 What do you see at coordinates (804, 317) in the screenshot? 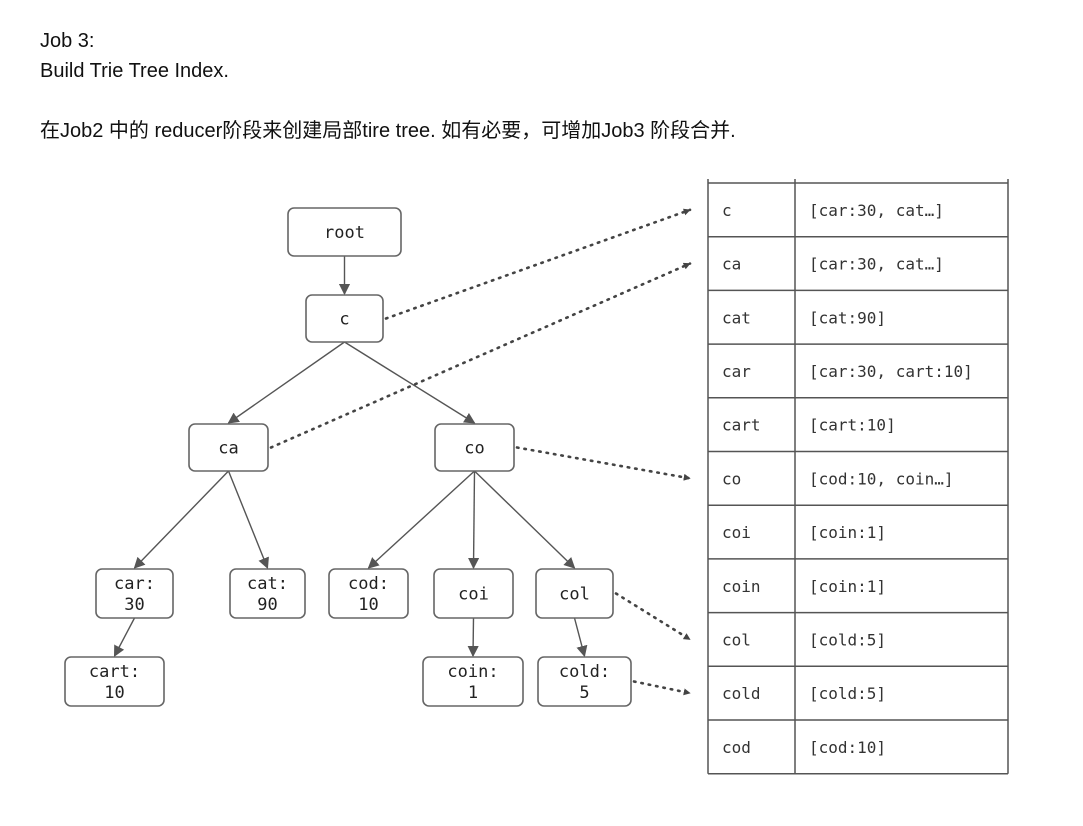
I see `table-row: cat [cat:90]` at bounding box center [804, 317].